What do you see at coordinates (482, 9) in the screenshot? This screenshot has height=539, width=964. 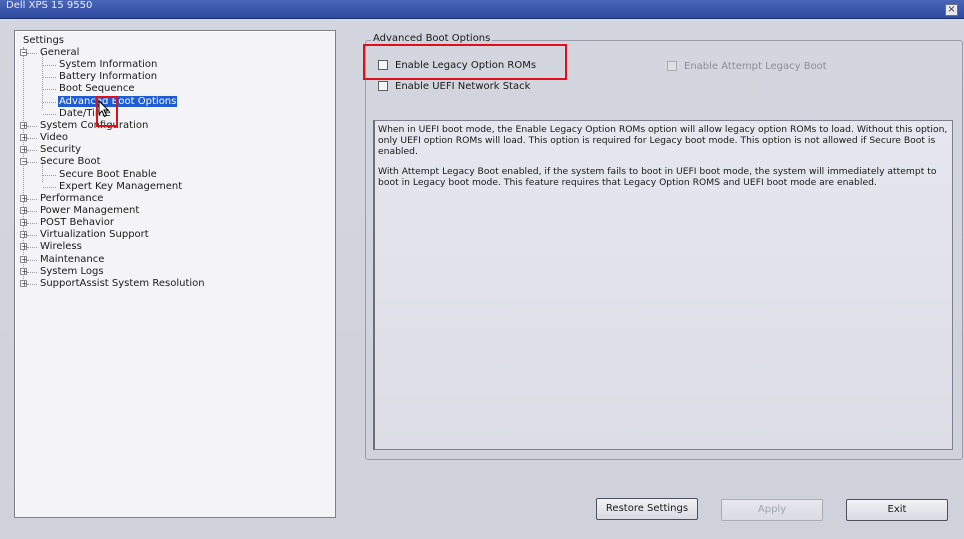 I see `window-title-bar: Dell XPS 15 9550 ×` at bounding box center [482, 9].